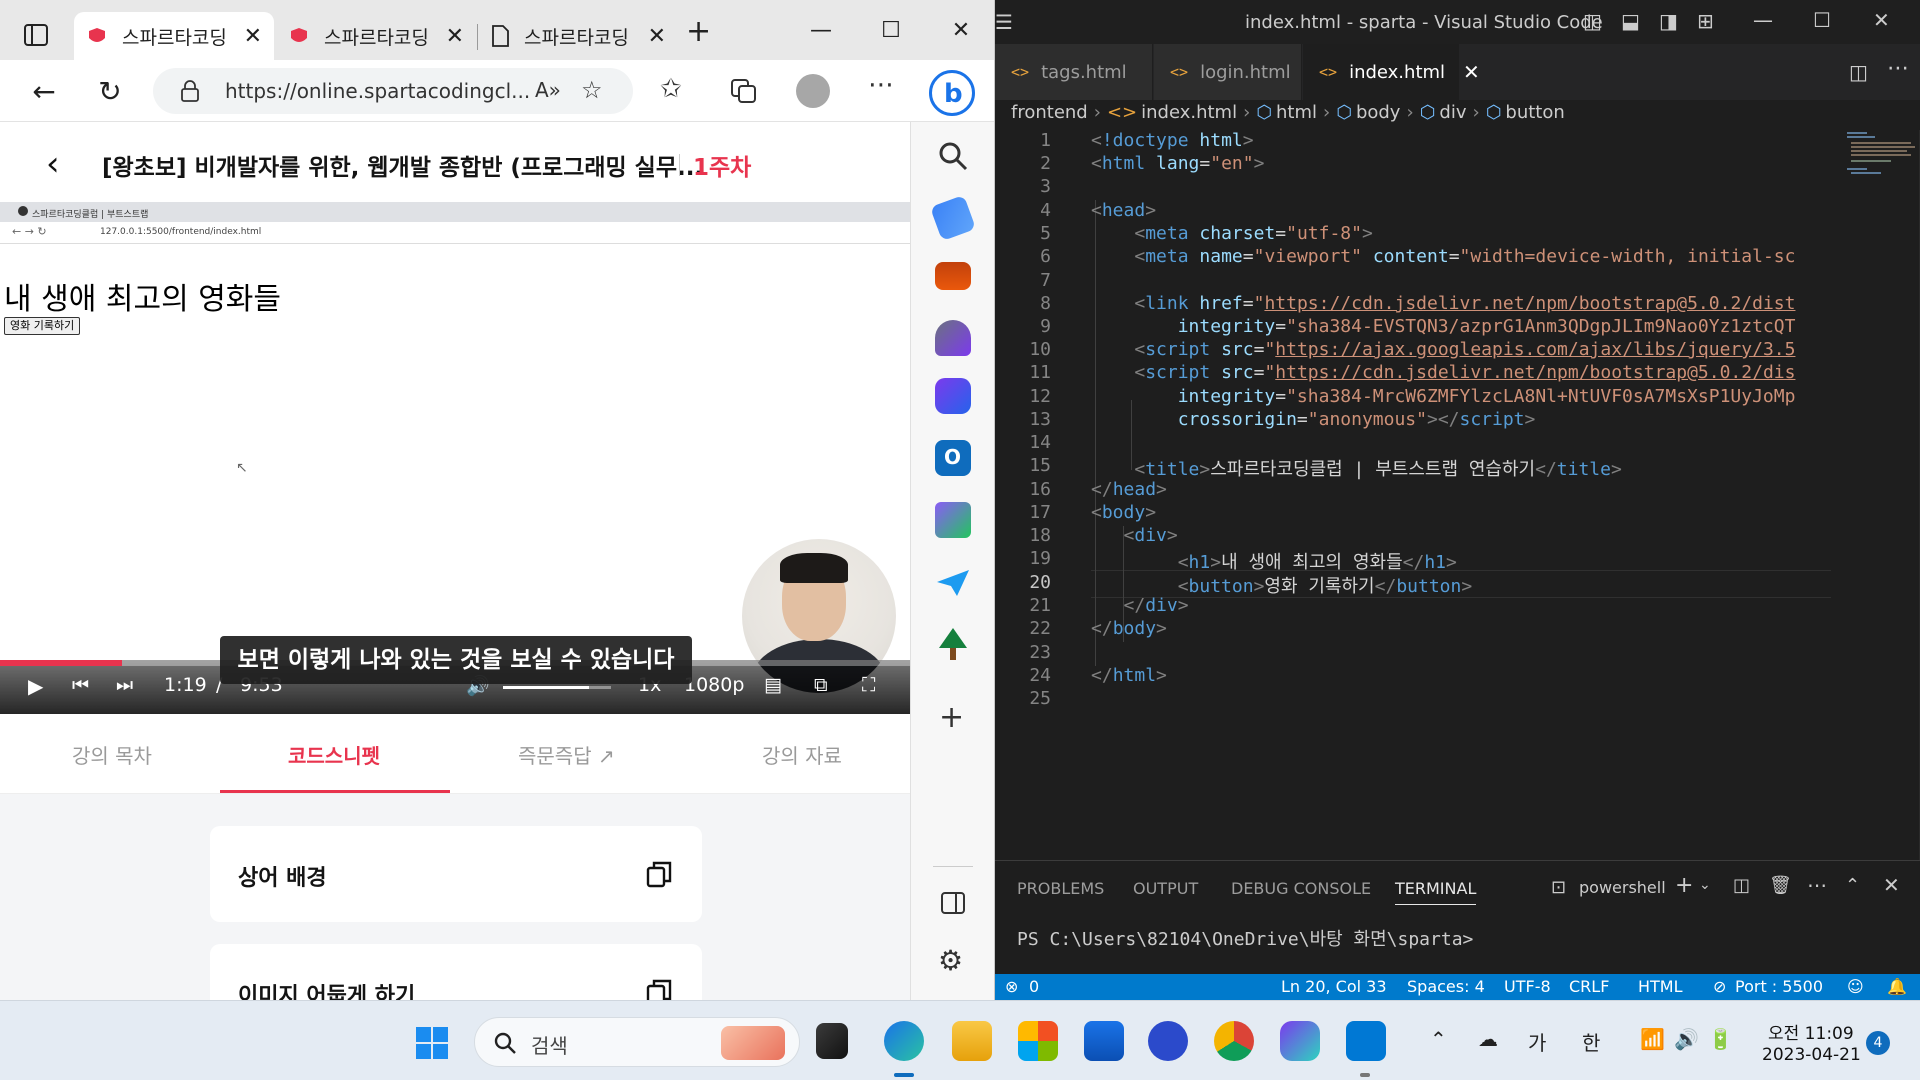  Describe the element at coordinates (53, 164) in the screenshot. I see `course-back-icon: ‹` at that location.